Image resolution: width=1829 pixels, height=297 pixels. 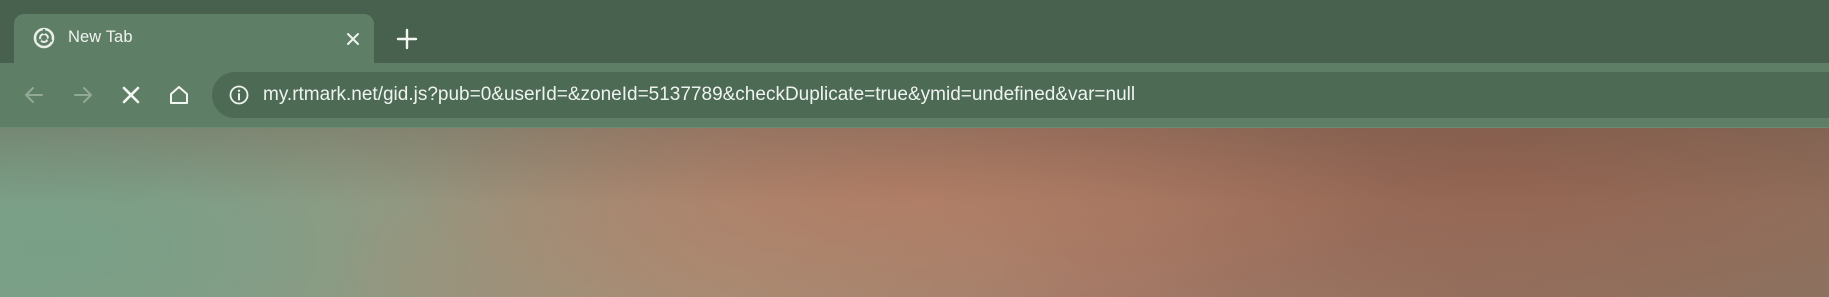 I want to click on tab-title: New Tab, so click(x=100, y=37).